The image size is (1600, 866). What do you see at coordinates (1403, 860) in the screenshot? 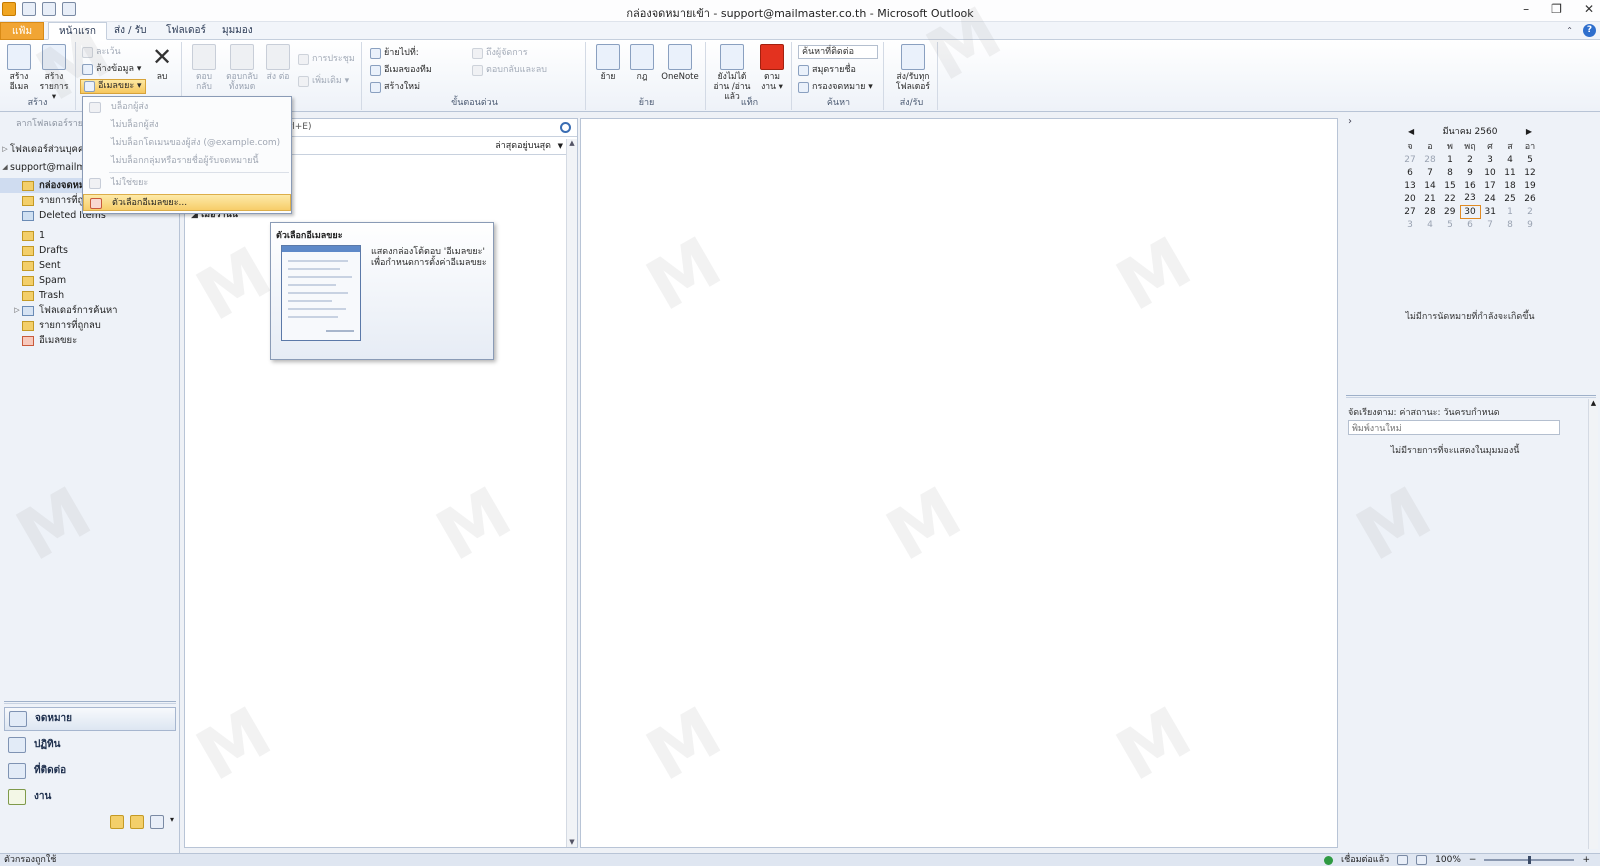
I see `normal-view-icon` at bounding box center [1403, 860].